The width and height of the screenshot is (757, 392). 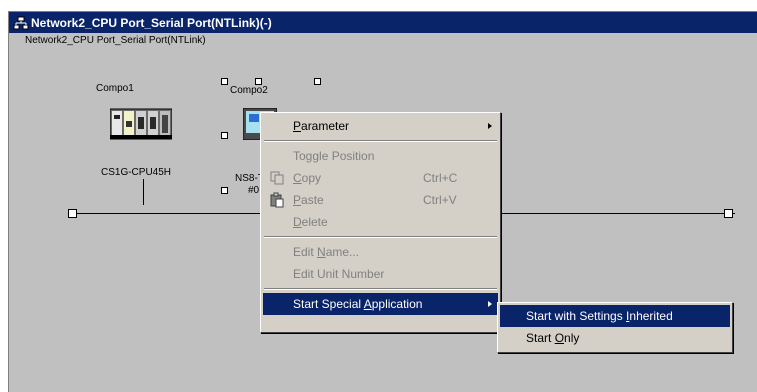 I want to click on menu-item-start-with-settings-inherited: Start with Settings Inherited, so click(x=615, y=316).